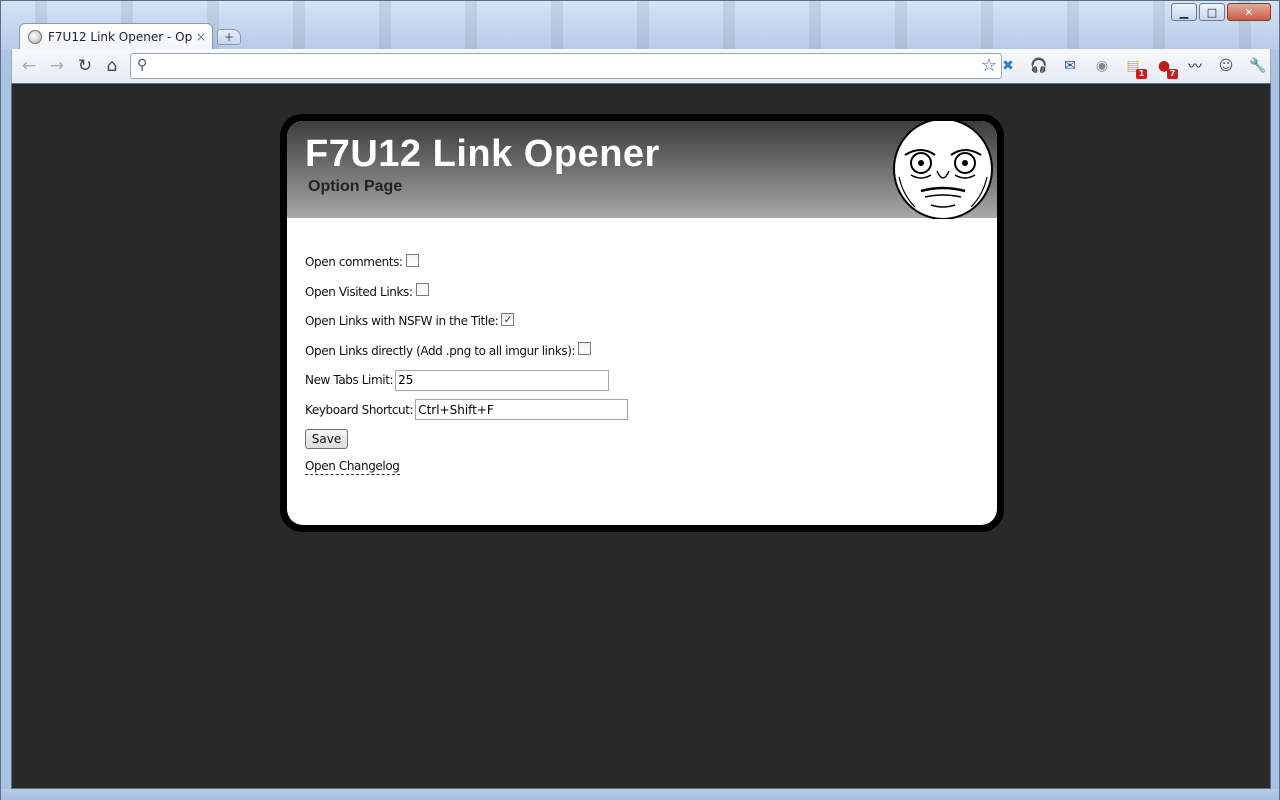 The image size is (1280, 800). I want to click on open-visited-checkbox, so click(422, 290).